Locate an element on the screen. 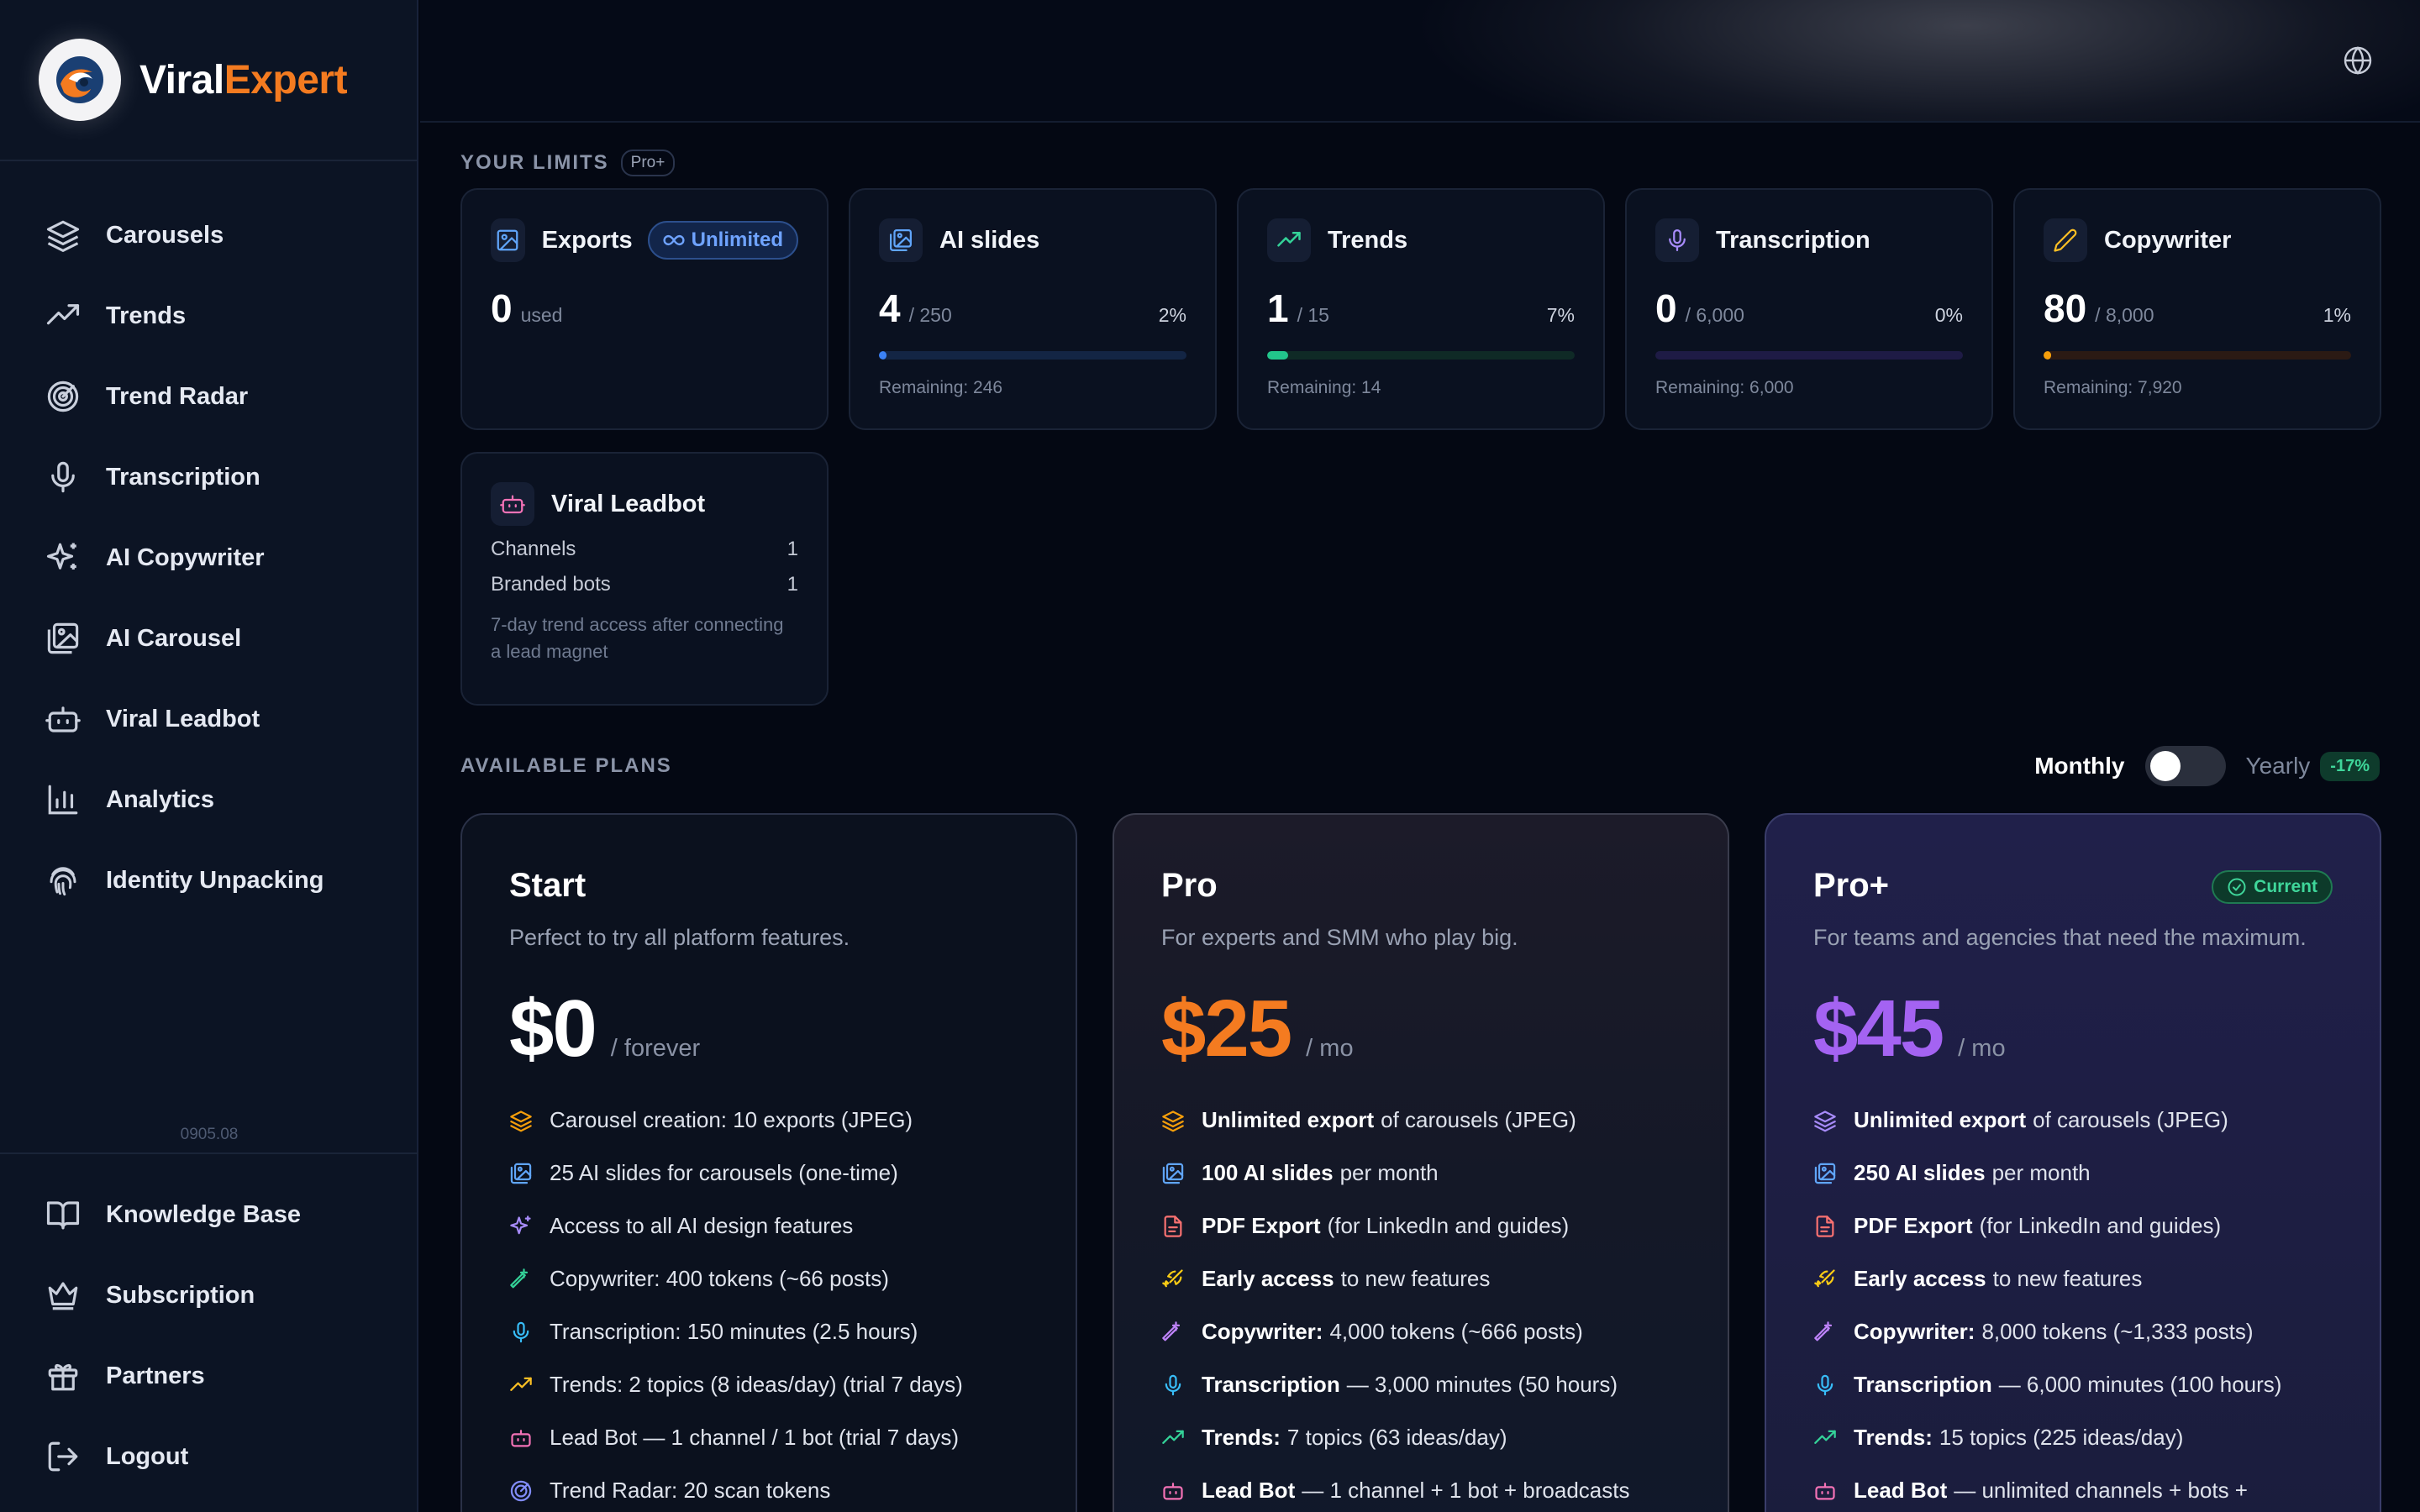 This screenshot has height=1512, width=2420. stat-max: / 250 is located at coordinates (930, 315).